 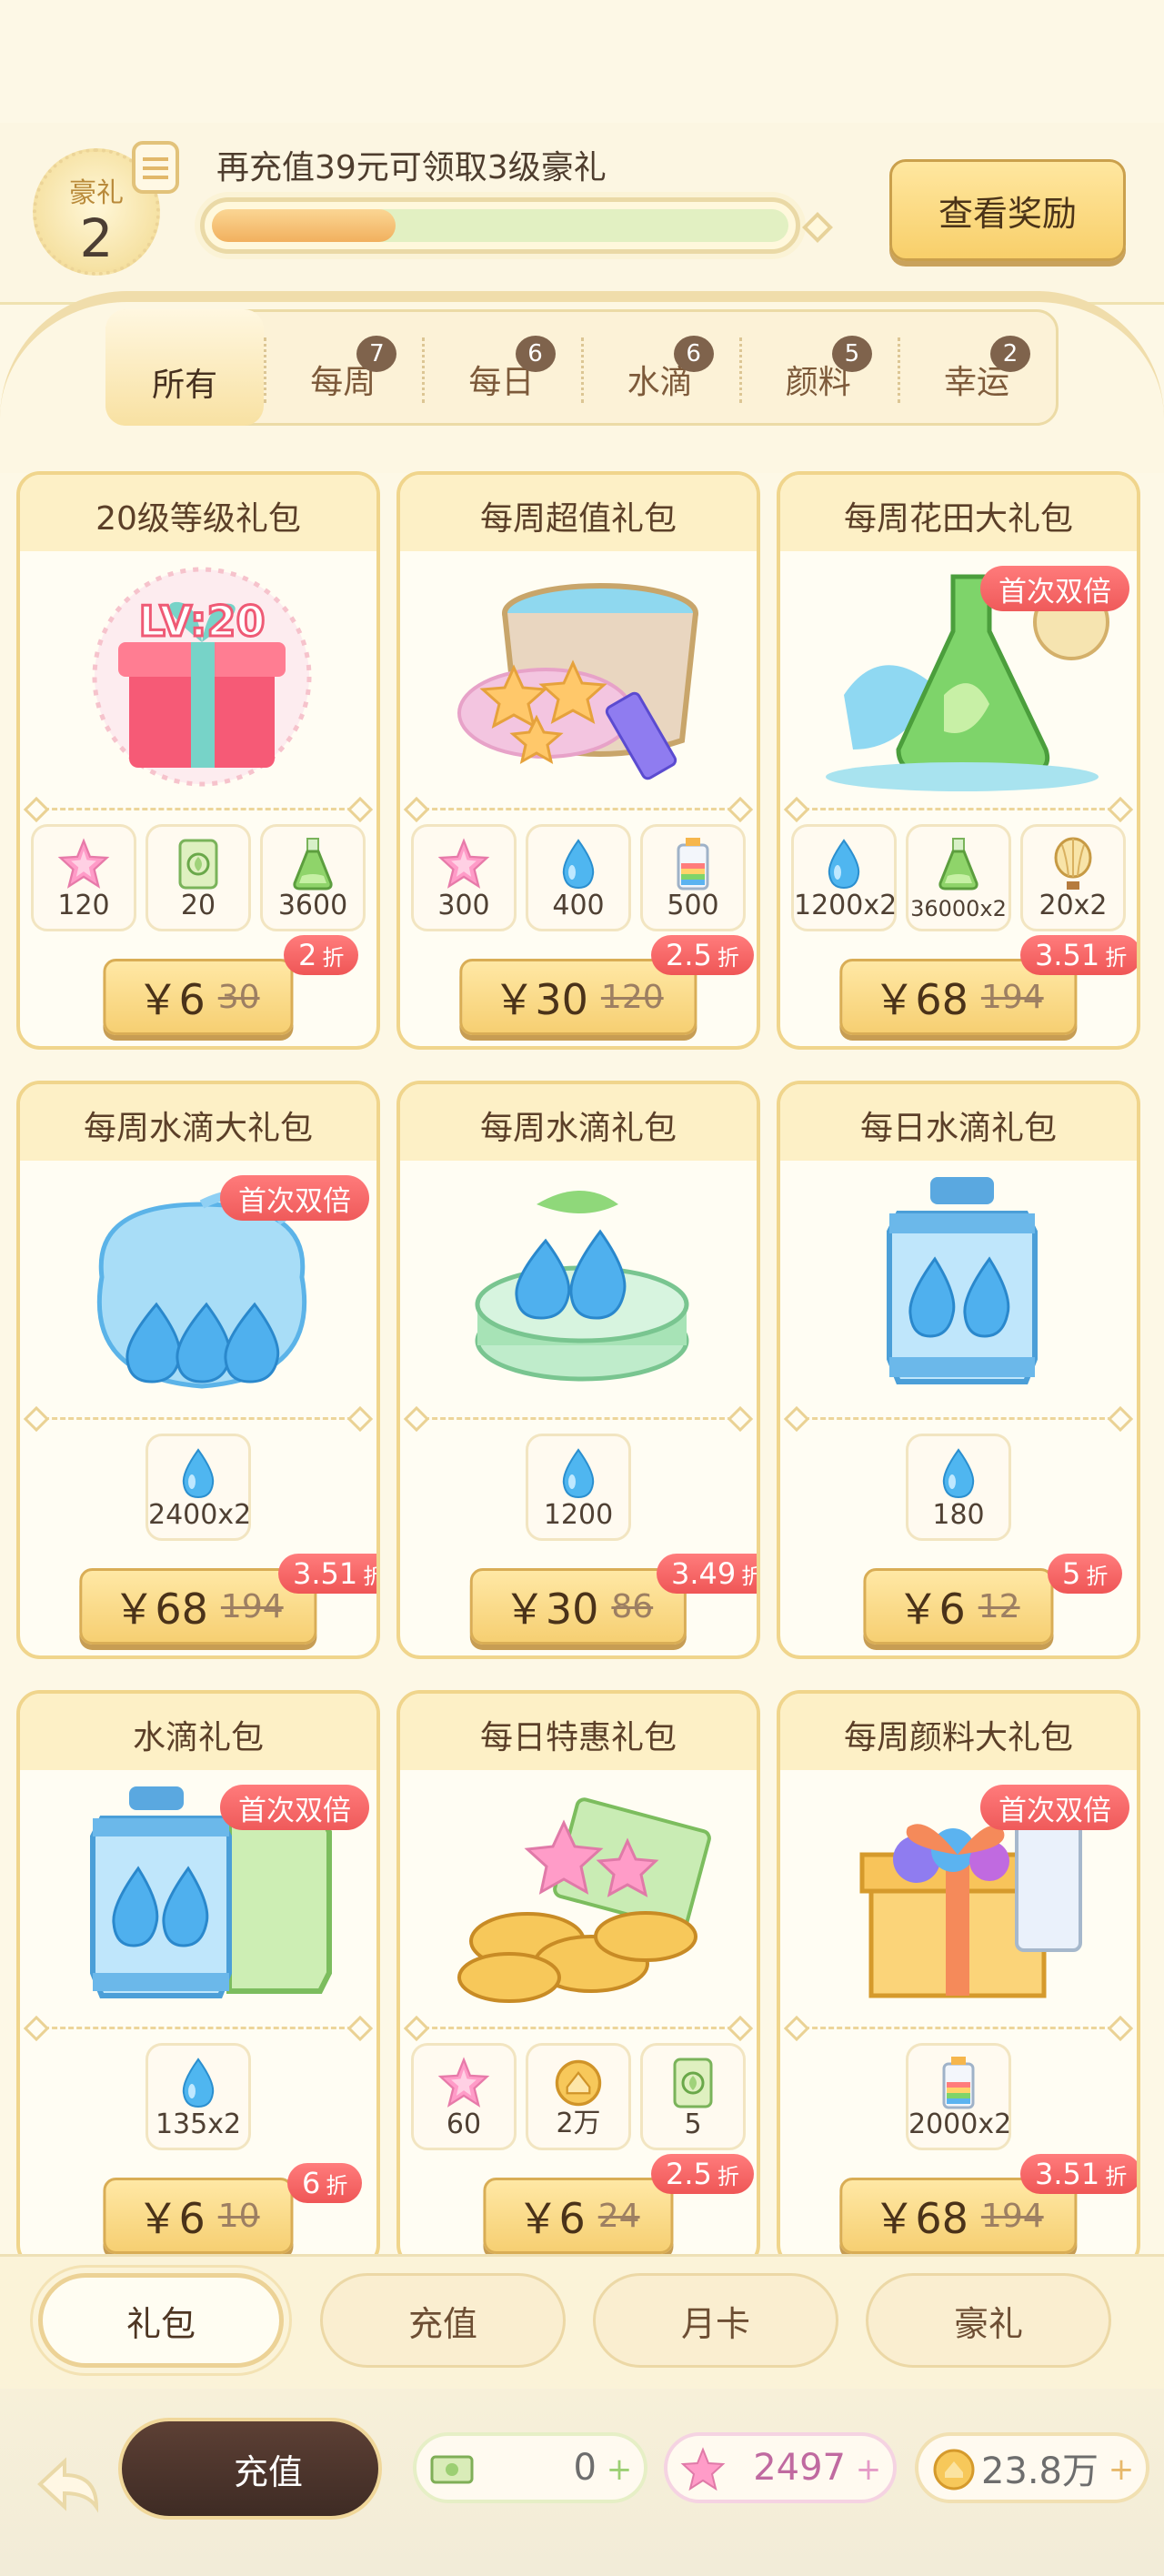 I want to click on add-coin-icon: +, so click(x=1121, y=2469).